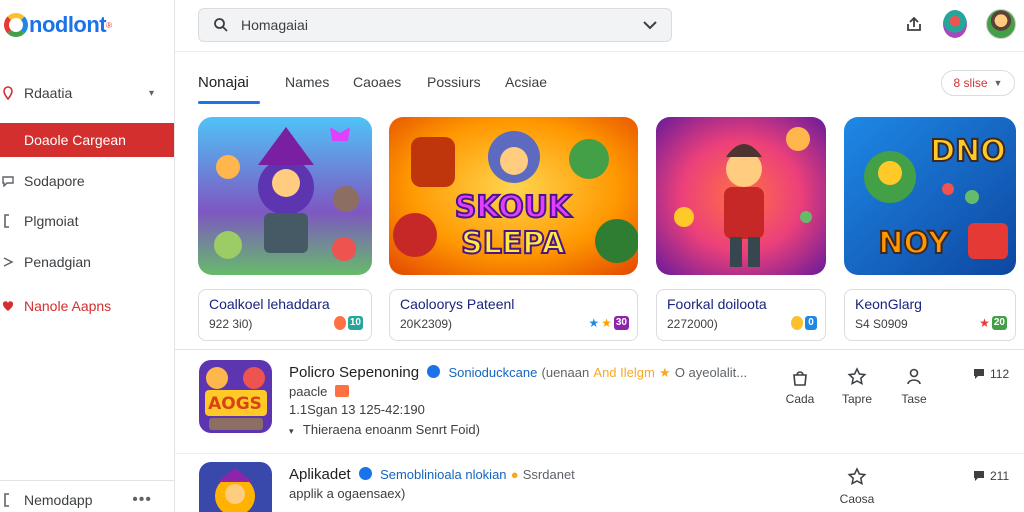  What do you see at coordinates (804, 323) in the screenshot?
I see `card-badges: 0` at bounding box center [804, 323].